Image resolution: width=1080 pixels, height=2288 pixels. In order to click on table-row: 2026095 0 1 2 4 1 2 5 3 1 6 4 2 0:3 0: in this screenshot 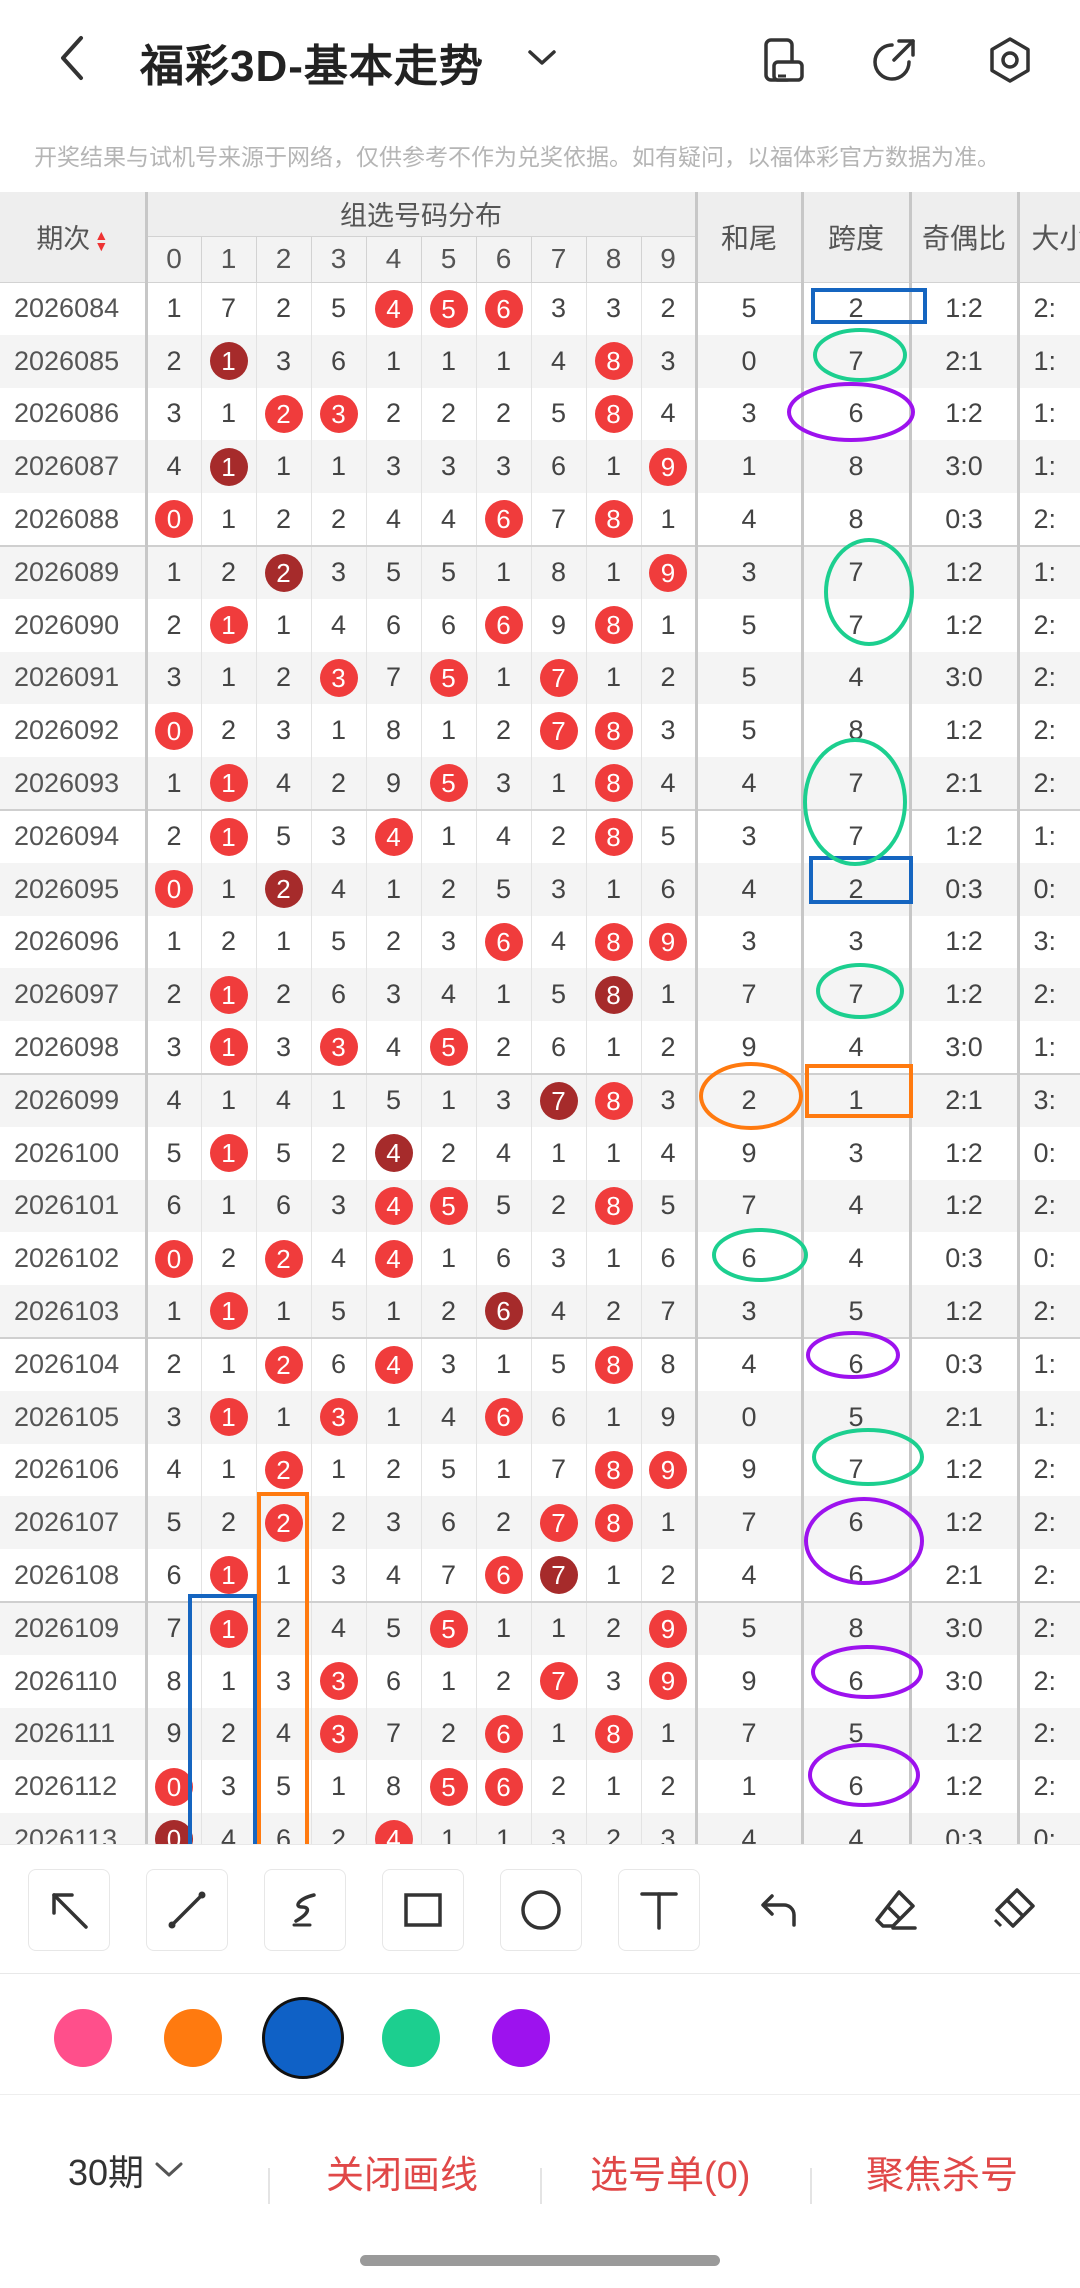, I will do `click(540, 889)`.